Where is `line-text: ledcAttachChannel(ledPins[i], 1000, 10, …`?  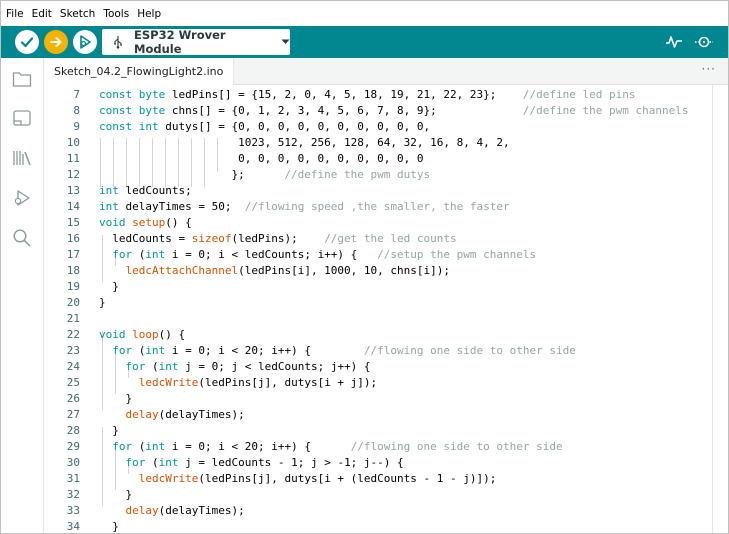 line-text: ledcAttachChannel(ledPins[i], 1000, 10, … is located at coordinates (288, 270).